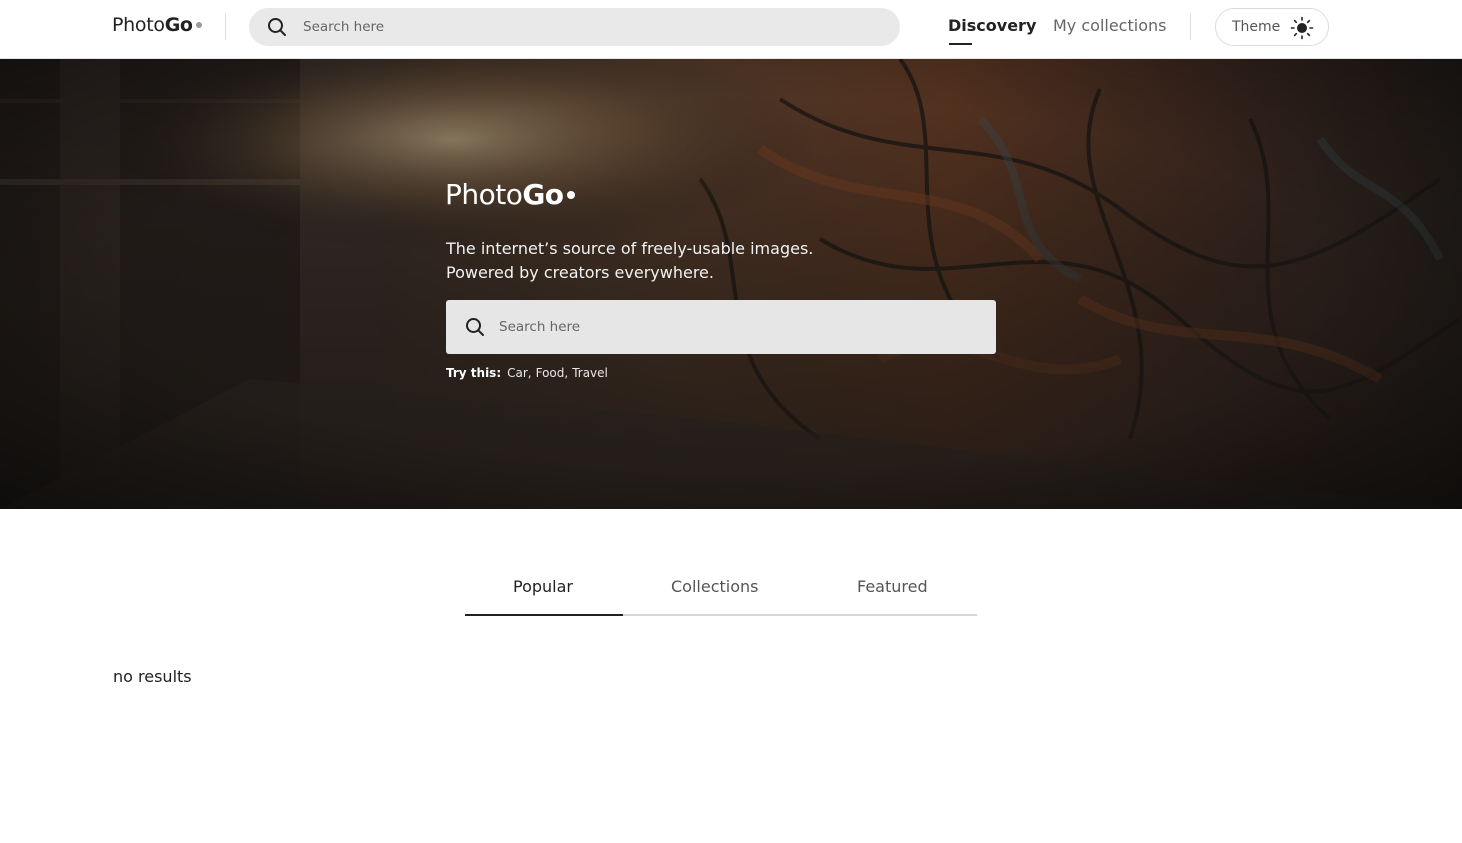 The width and height of the screenshot is (1462, 843). I want to click on top-header: PhotoGo Discovery My collections Theme, so click(731, 29).